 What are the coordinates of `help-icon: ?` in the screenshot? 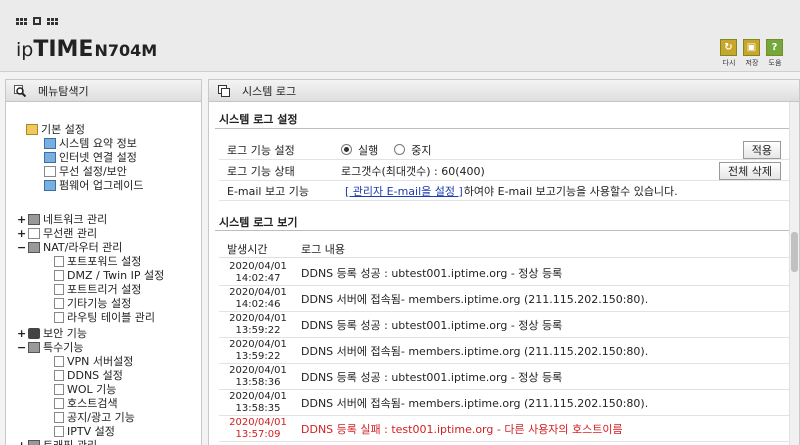 It's located at (774, 47).